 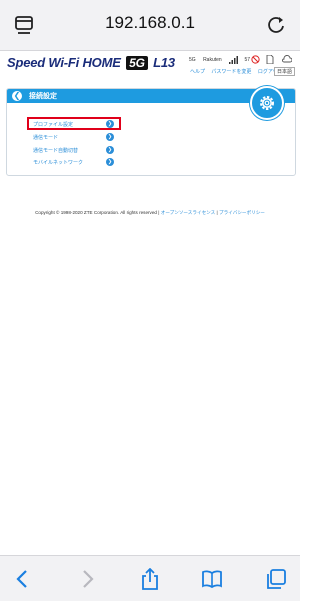 I want to click on menu-item-auto-mode-switch: 通信モード自動切替 ❯, so click(x=72, y=150).